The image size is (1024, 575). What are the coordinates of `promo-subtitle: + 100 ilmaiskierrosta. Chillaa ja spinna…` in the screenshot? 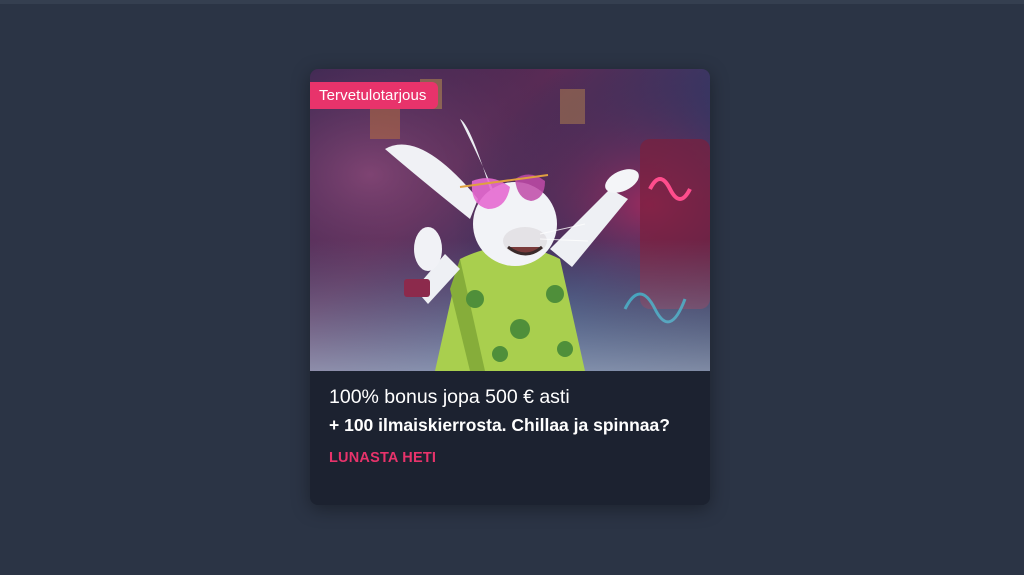 It's located at (499, 425).